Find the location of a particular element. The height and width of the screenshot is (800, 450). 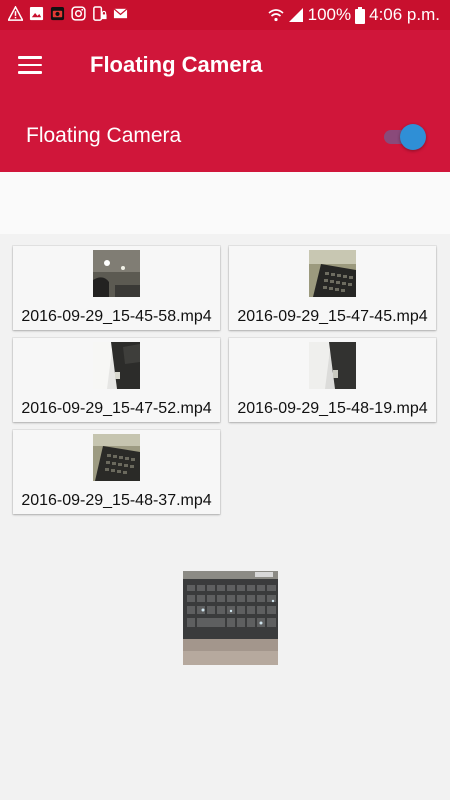

system-status: 100% 4:06 p.m. is located at coordinates (354, 15).